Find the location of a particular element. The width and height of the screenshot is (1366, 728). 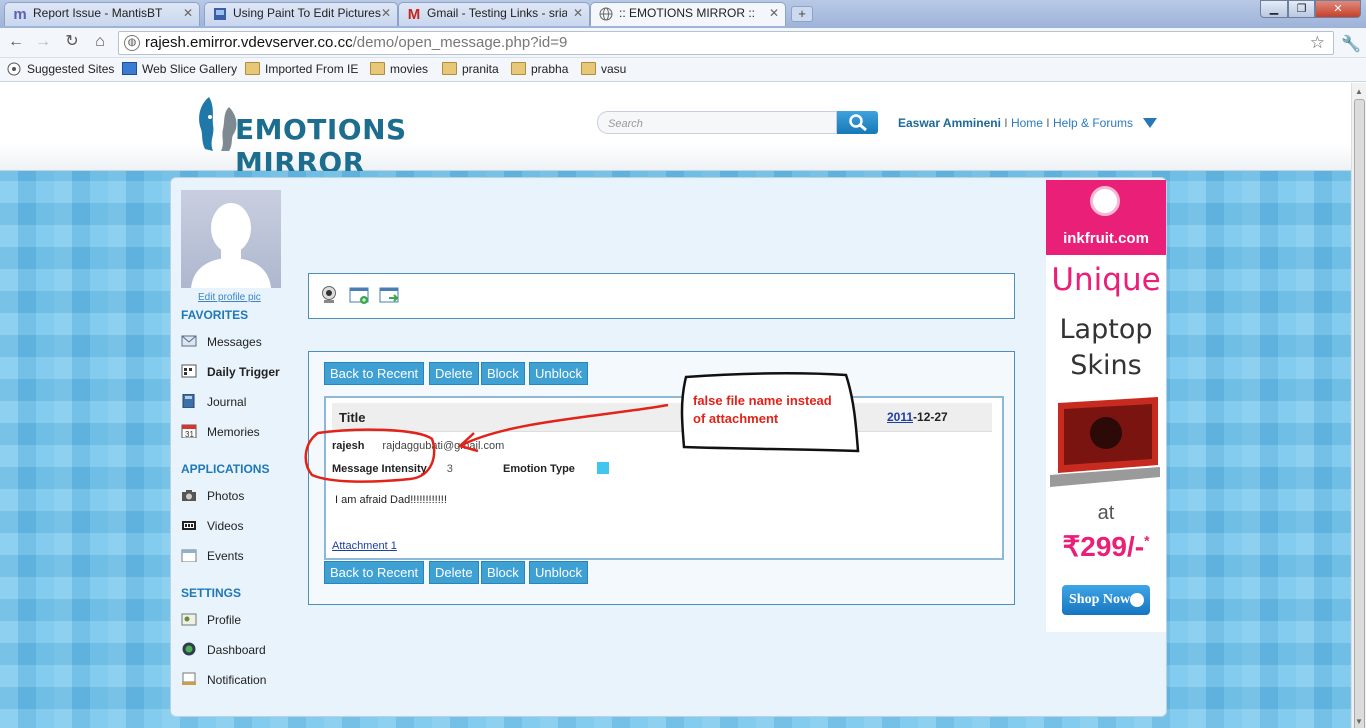

tab-mantis: m Report Issue - MantisBT ✕ is located at coordinates (102, 14).